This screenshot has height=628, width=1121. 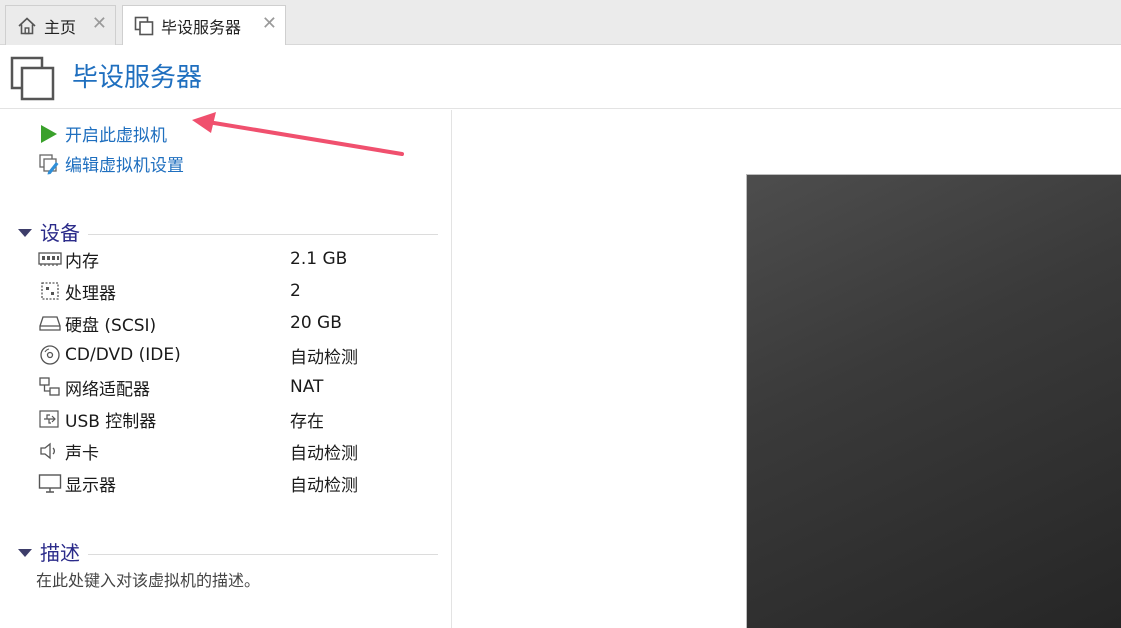 What do you see at coordinates (238, 419) in the screenshot?
I see `device-row-usb: USB 控制器 存在` at bounding box center [238, 419].